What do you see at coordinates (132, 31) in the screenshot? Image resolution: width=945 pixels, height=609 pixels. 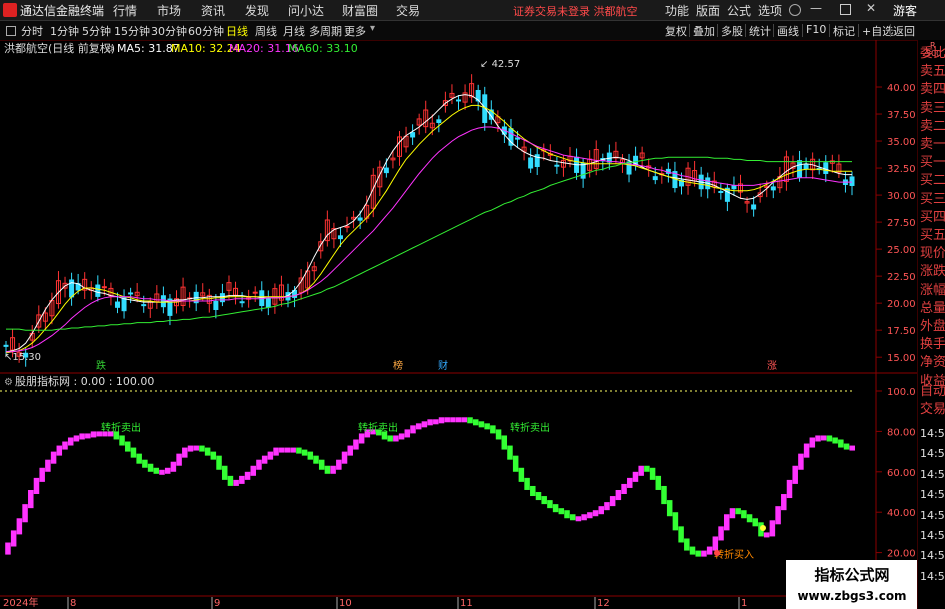 I see `period-tab-15min: 15分钟` at bounding box center [132, 31].